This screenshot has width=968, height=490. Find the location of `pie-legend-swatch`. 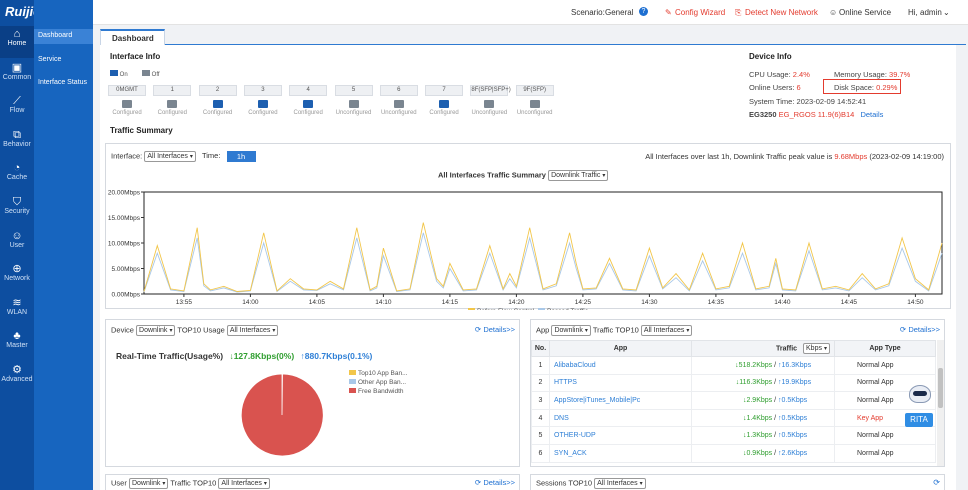

pie-legend-swatch is located at coordinates (352, 390).